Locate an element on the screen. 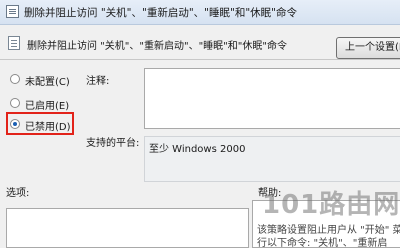 The height and width of the screenshot is (248, 400). radio-enabled: 已启用(E) is located at coordinates (46, 103).